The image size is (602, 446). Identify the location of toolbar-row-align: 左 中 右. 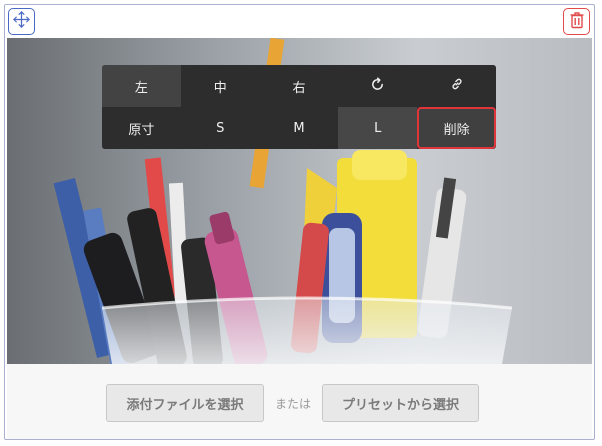
(299, 86).